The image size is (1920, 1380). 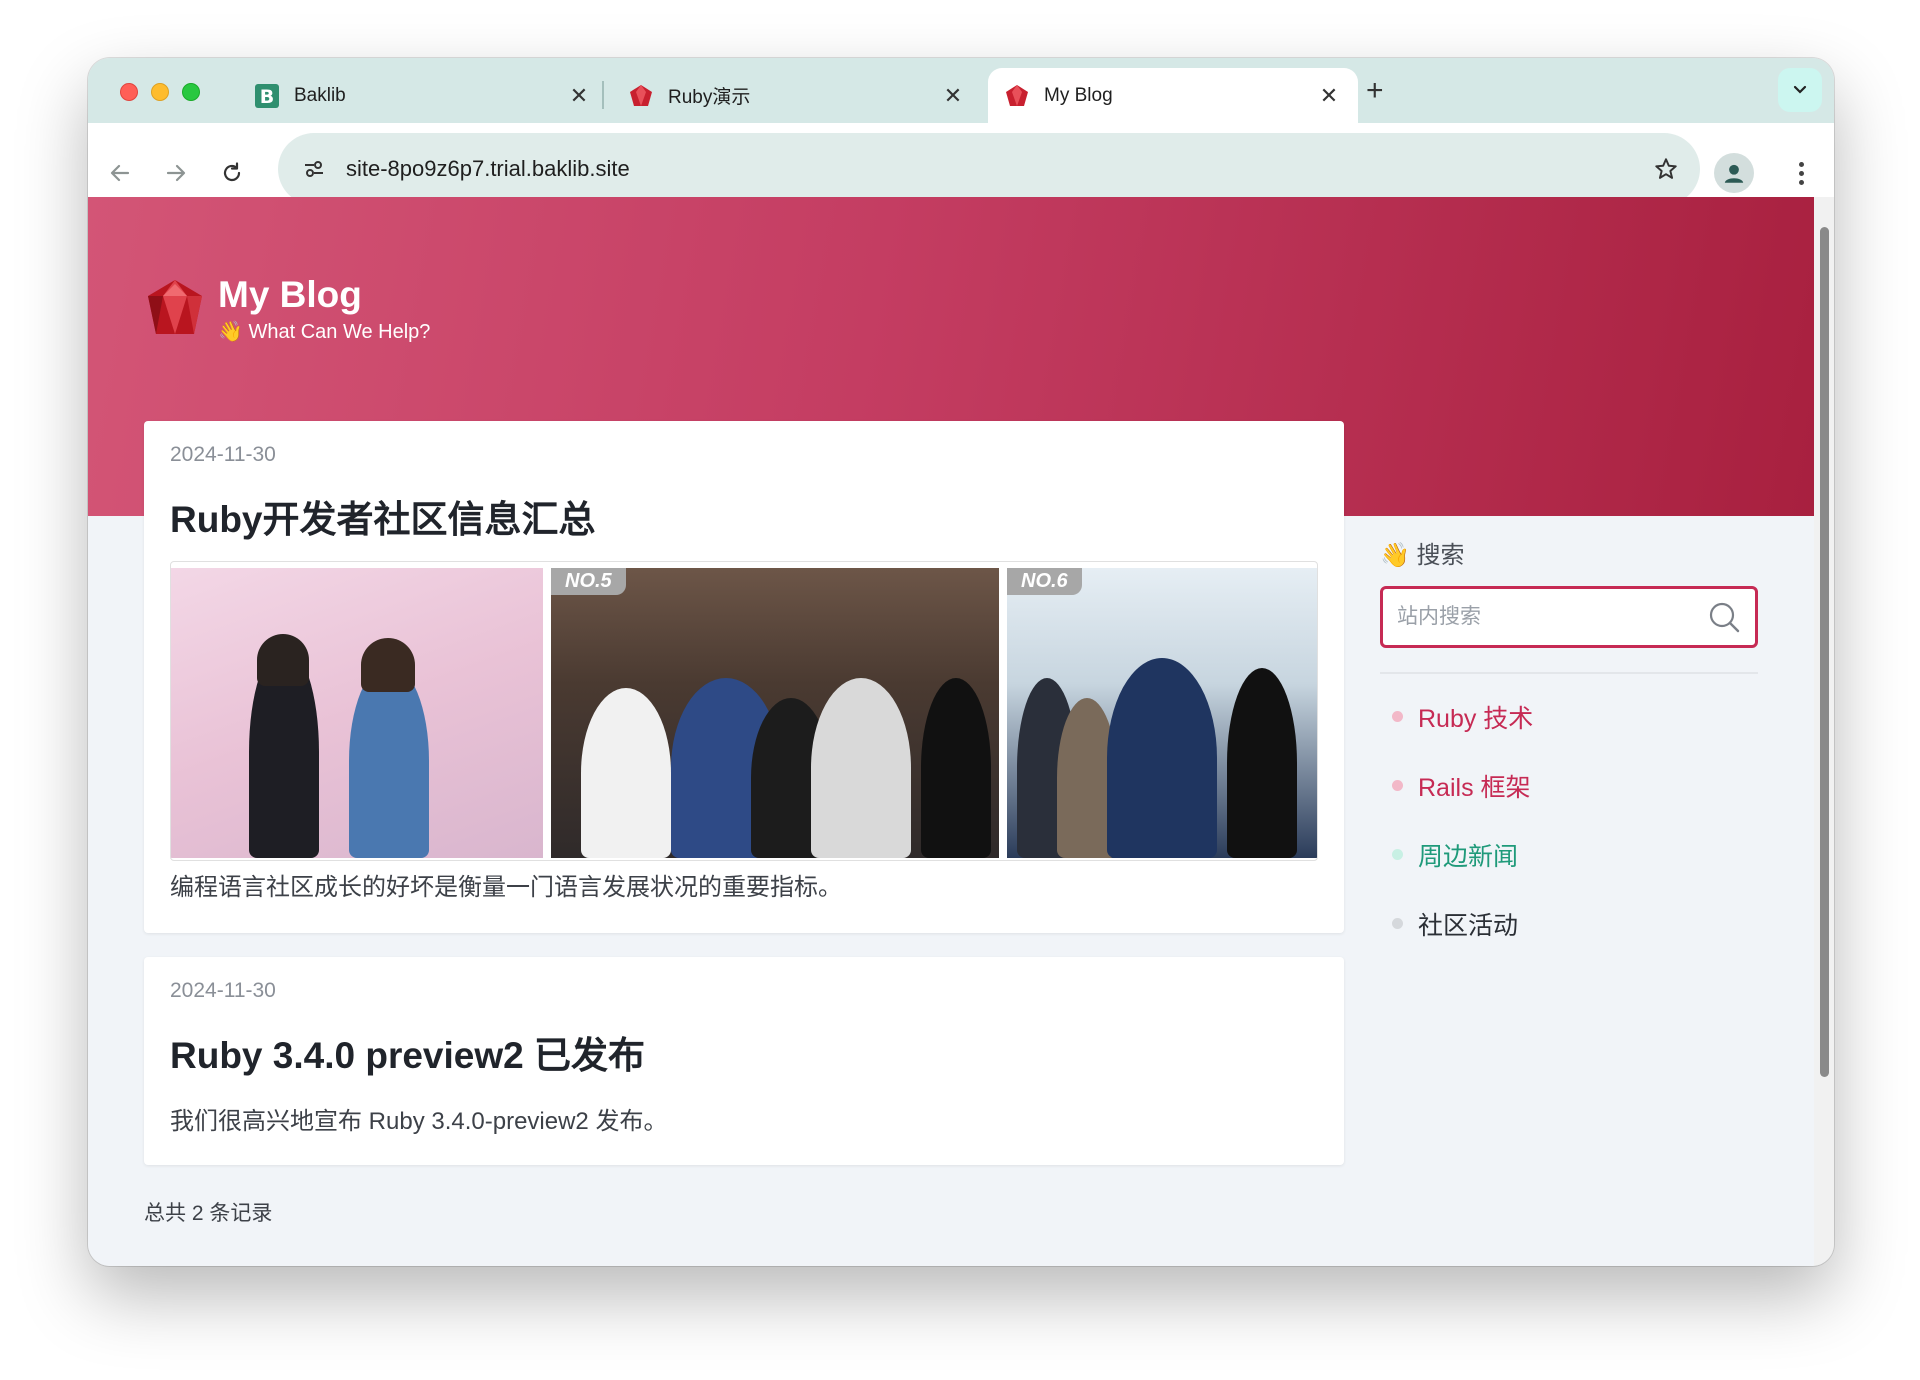 I want to click on baklib-icon: B, so click(x=267, y=95).